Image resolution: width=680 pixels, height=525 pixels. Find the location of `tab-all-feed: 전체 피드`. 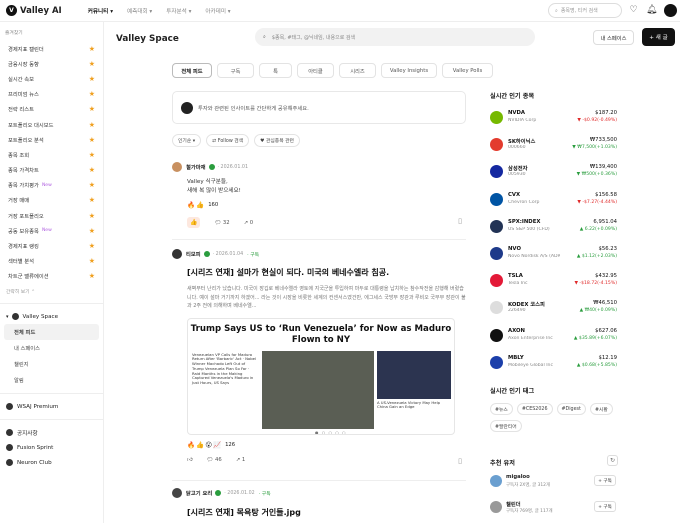

tab-all-feed: 전체 피드 is located at coordinates (192, 70).